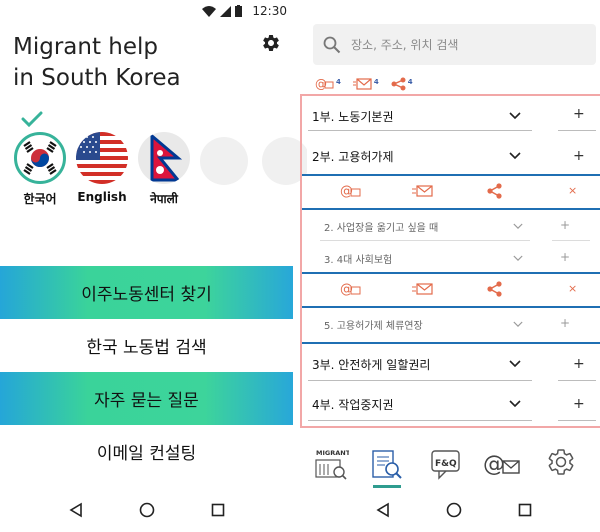 Image resolution: width=600 pixels, height=532 pixels. Describe the element at coordinates (97, 78) in the screenshot. I see `app-title-line2: in South Korea` at that location.